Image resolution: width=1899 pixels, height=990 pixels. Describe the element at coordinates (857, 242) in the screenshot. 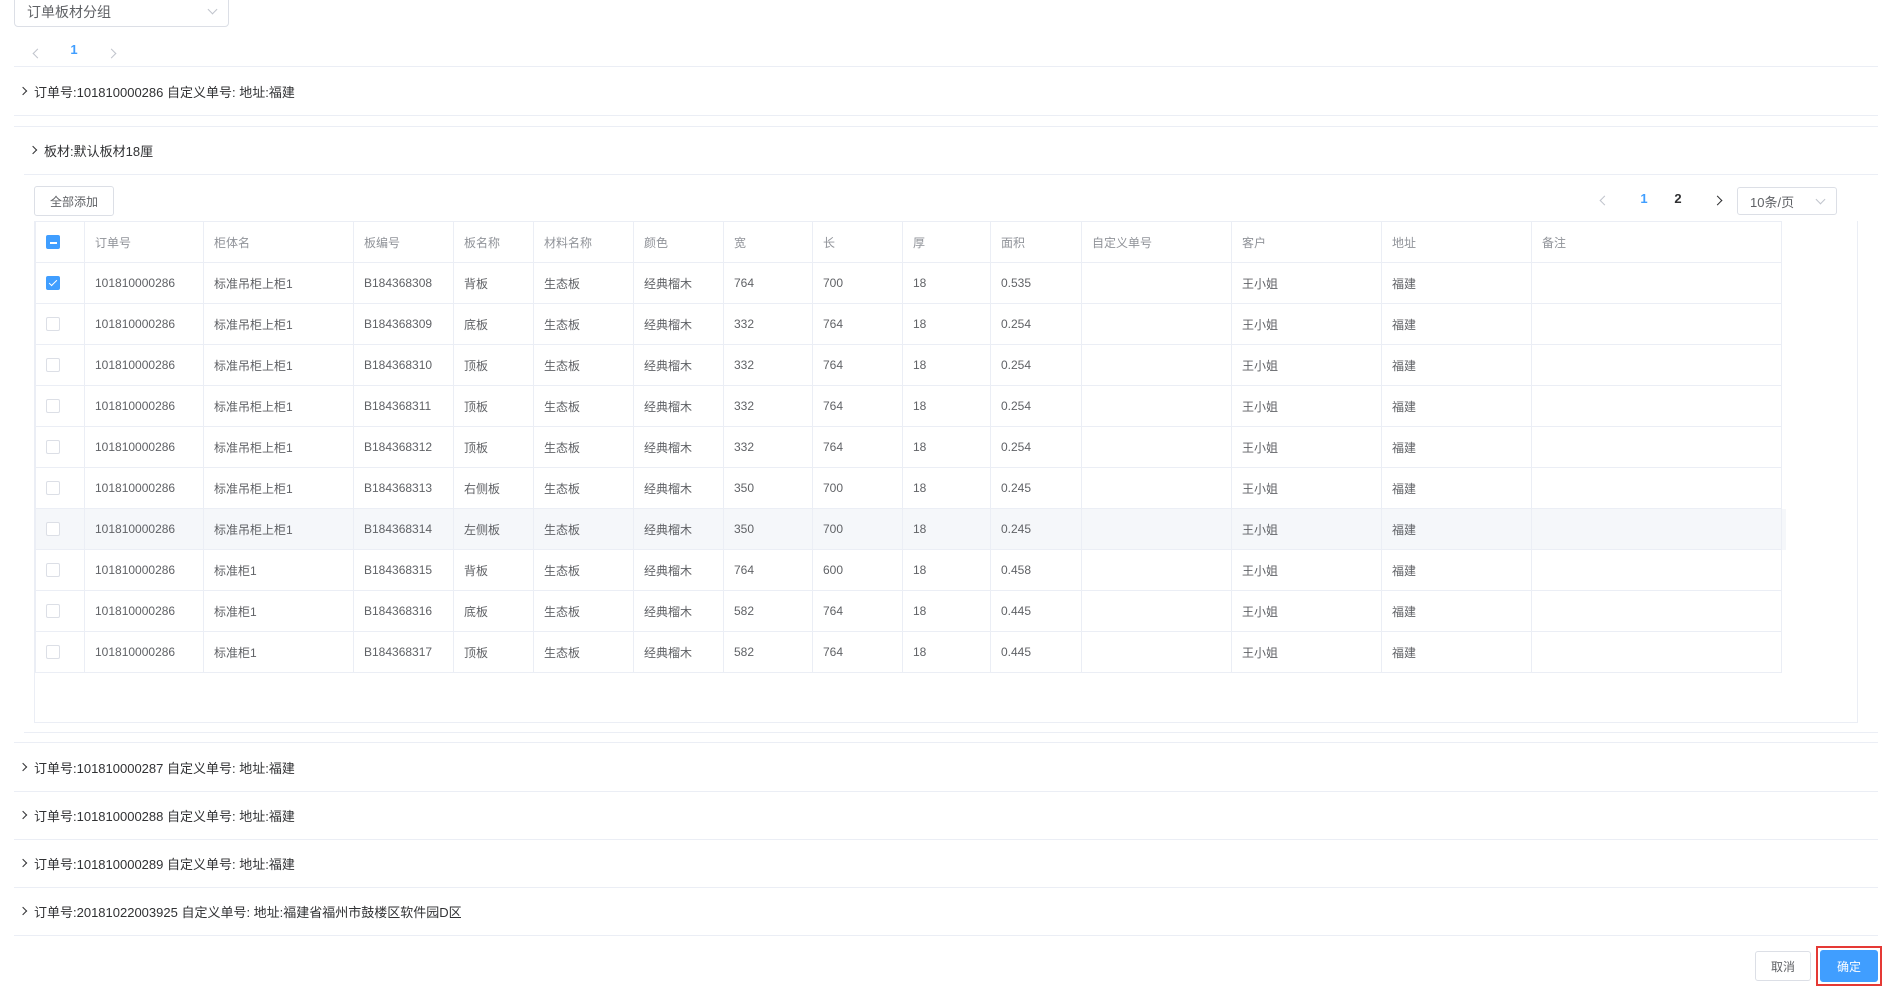

I see `col-header: 长` at that location.